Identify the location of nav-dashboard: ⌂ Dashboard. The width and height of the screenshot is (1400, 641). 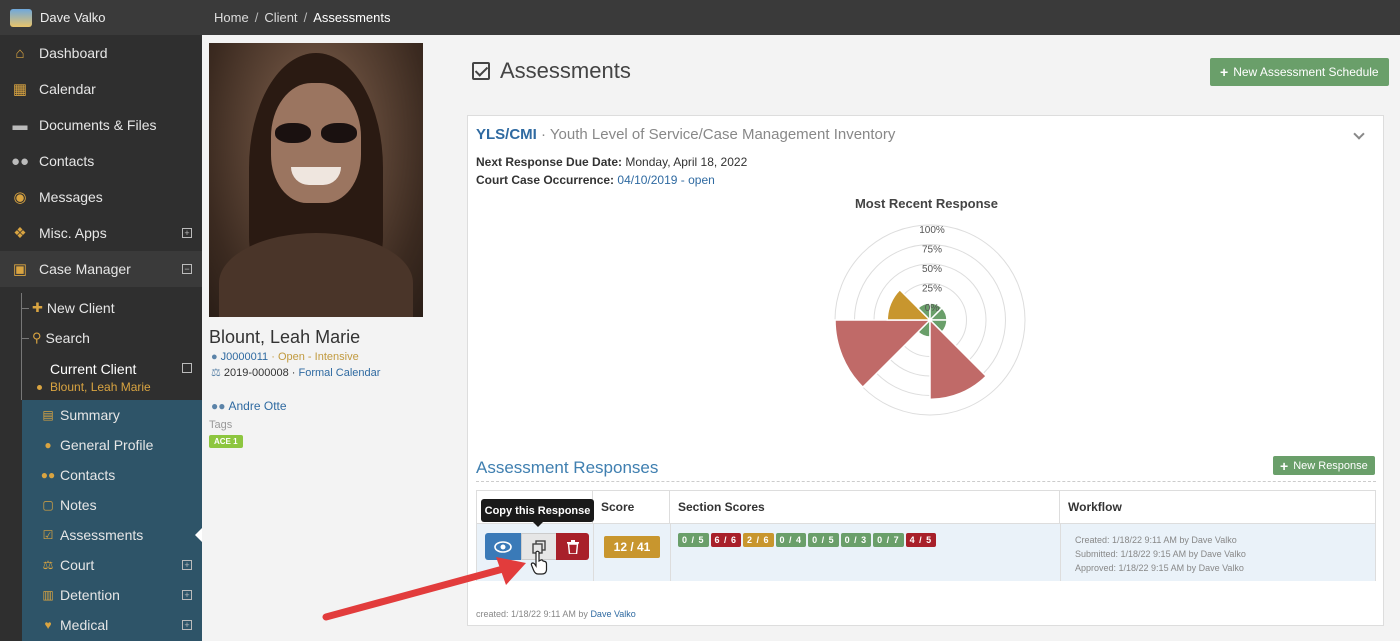
(101, 53).